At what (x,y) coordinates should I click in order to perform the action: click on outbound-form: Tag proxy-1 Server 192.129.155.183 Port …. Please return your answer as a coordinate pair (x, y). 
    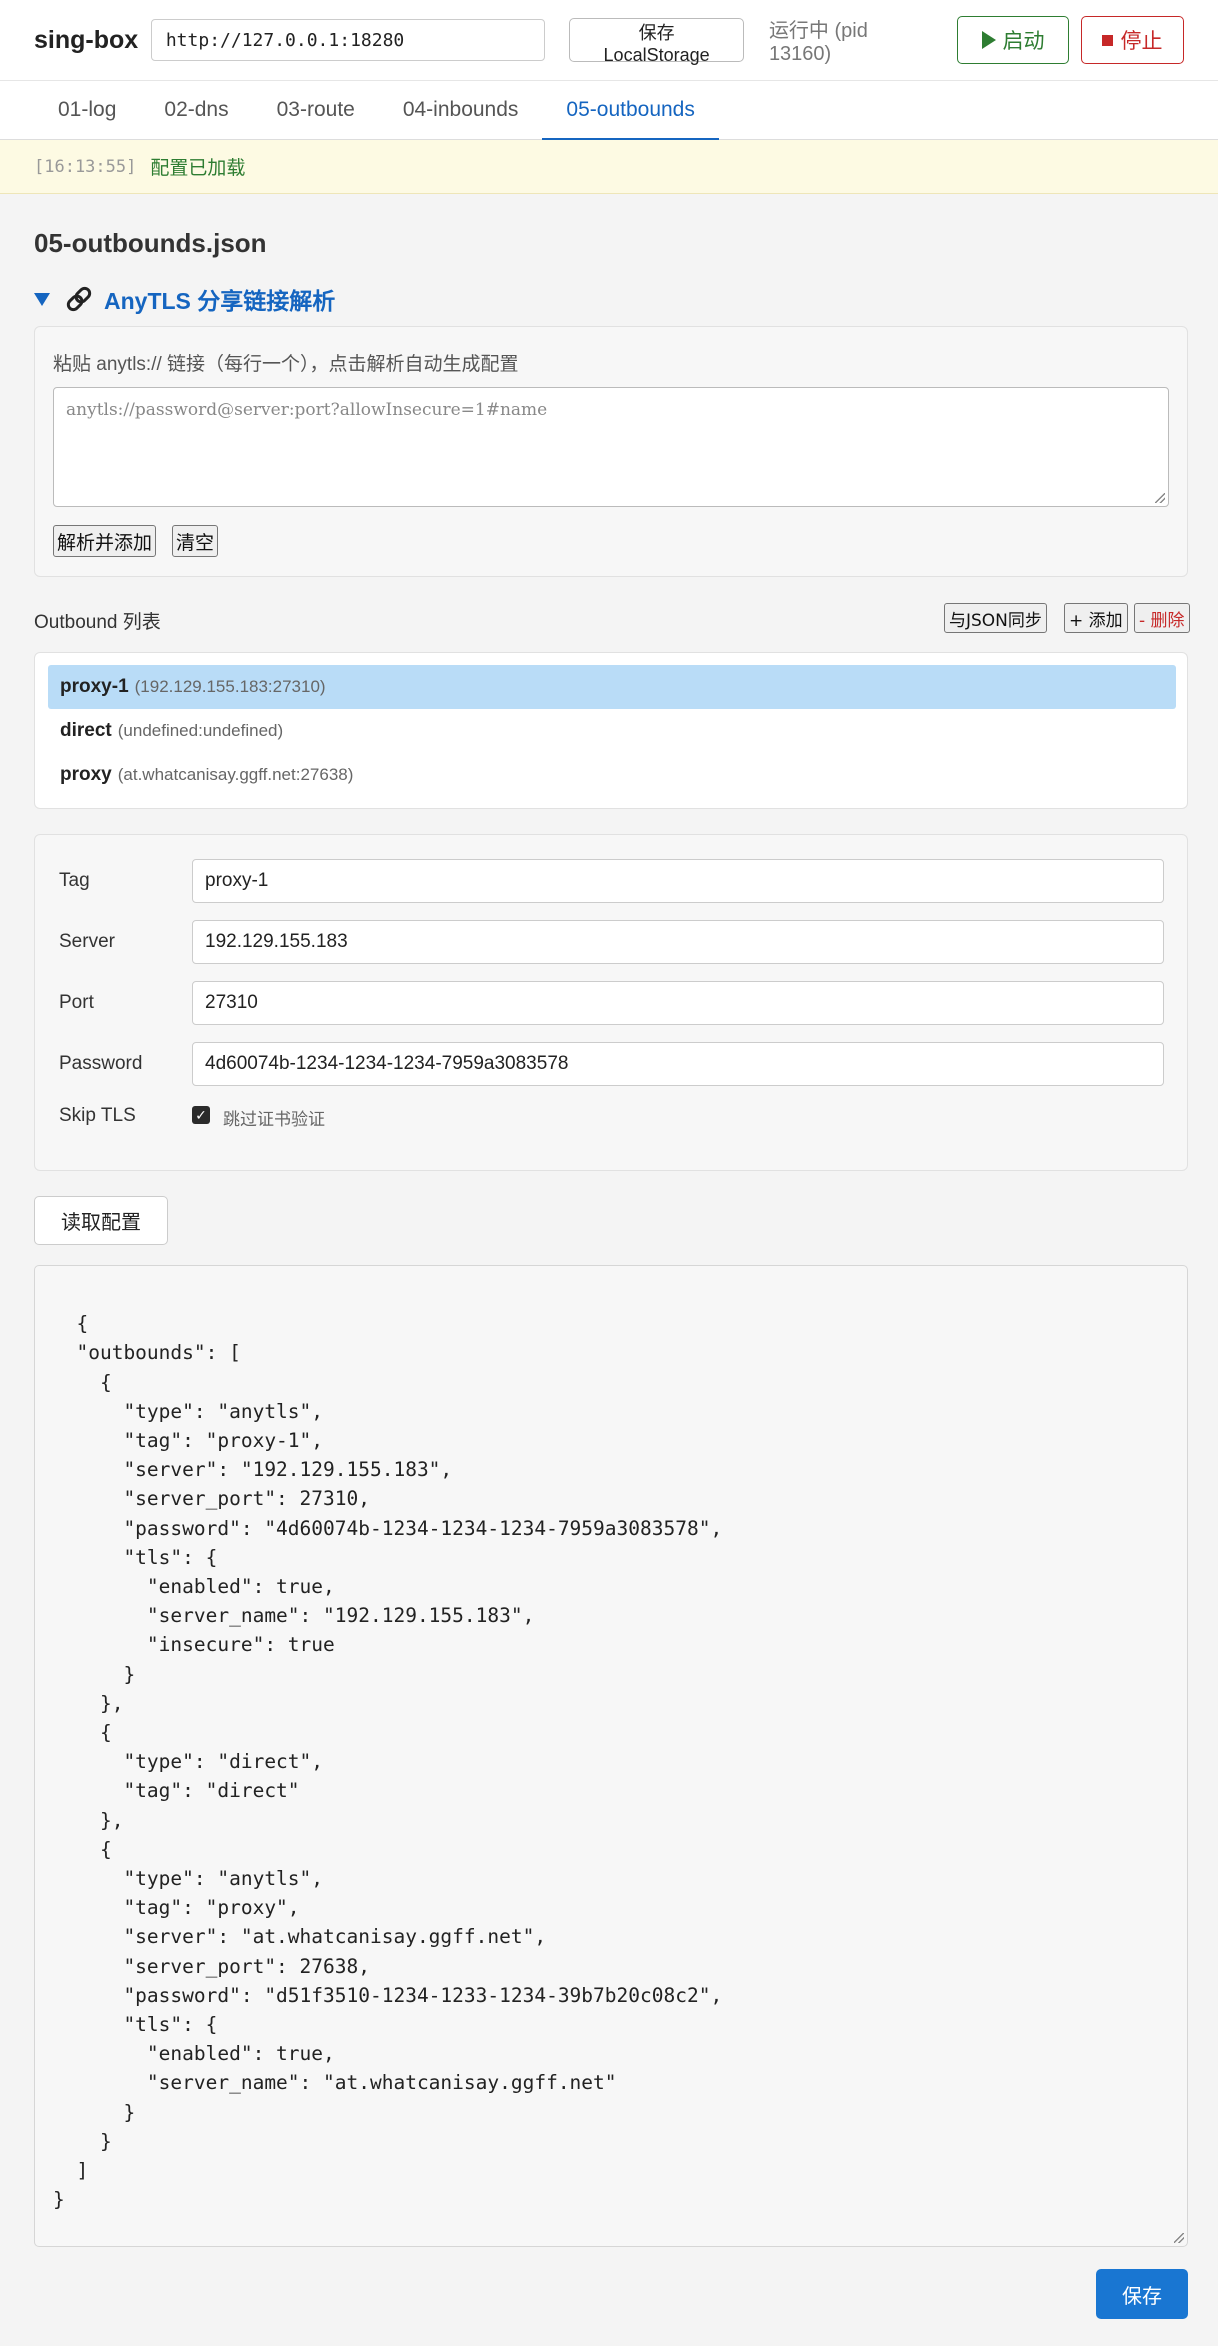
    Looking at the image, I should click on (611, 1002).